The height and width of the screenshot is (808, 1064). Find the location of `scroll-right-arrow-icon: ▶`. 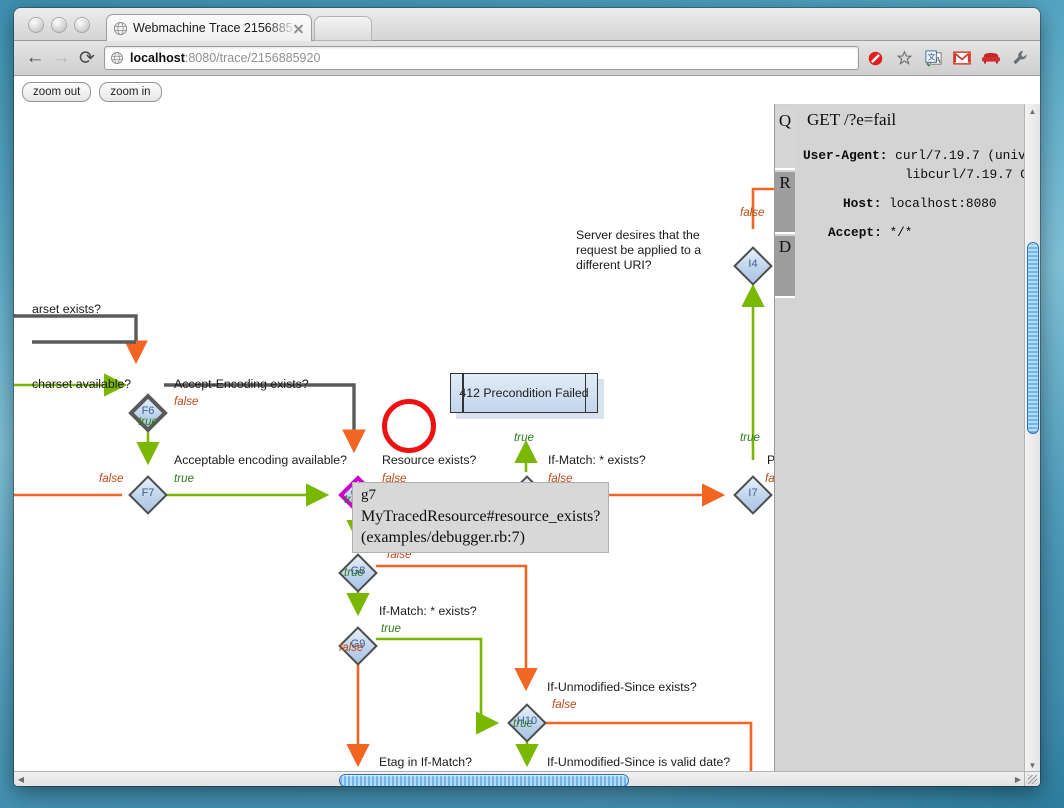

scroll-right-arrow-icon: ▶ is located at coordinates (1018, 779).